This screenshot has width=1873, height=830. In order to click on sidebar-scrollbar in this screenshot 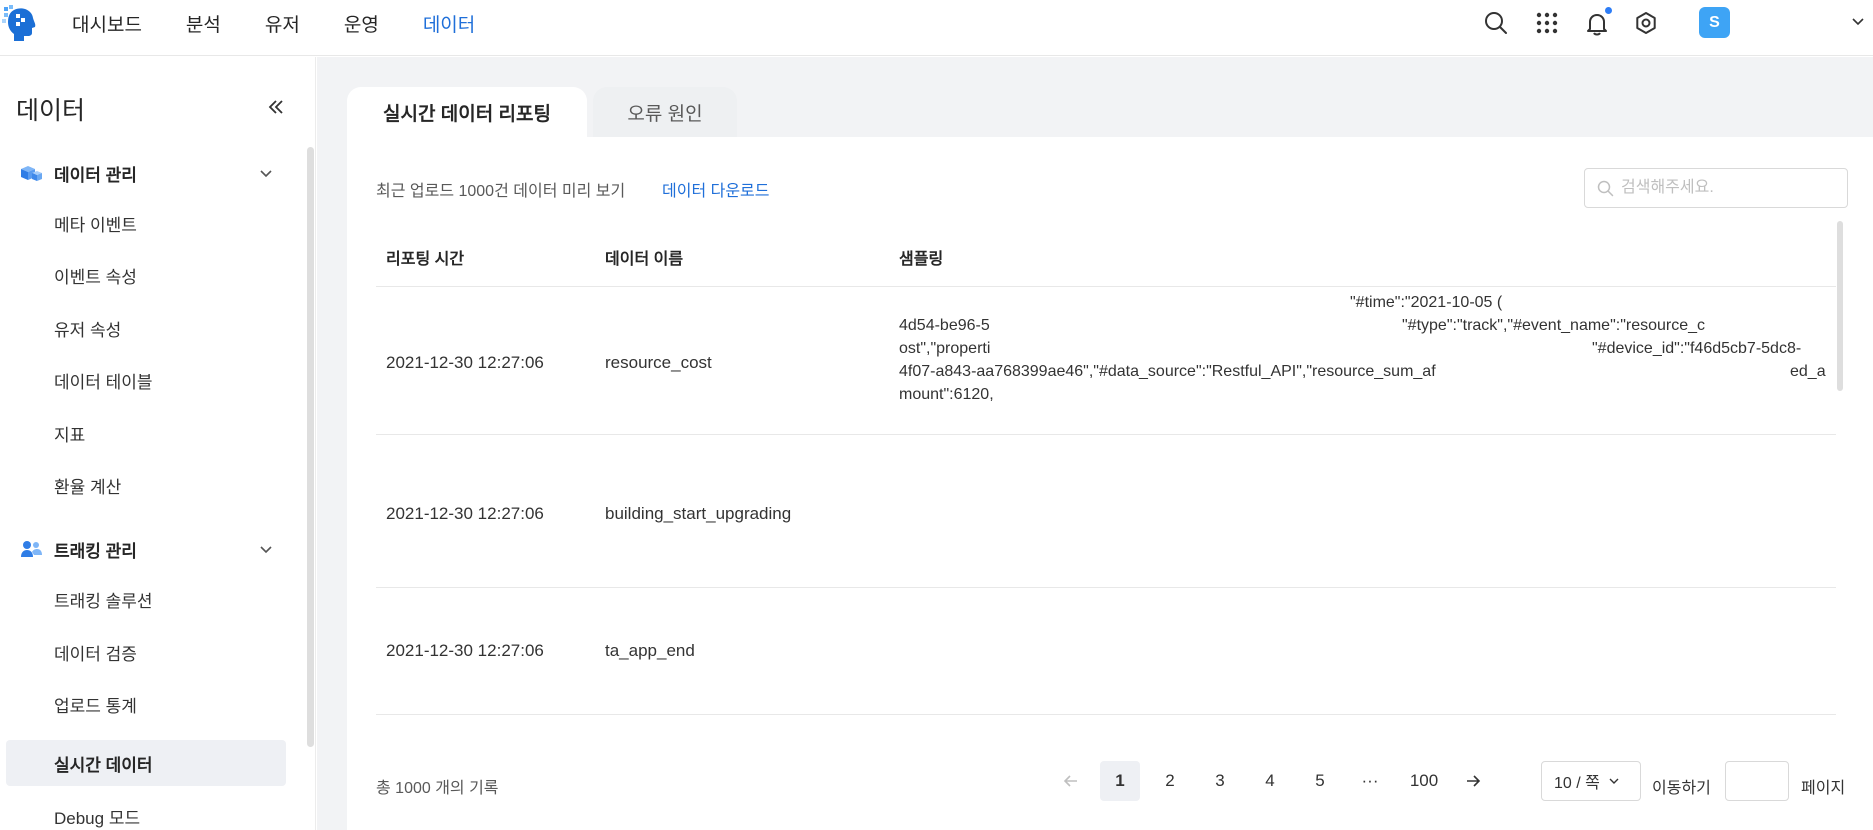, I will do `click(310, 447)`.